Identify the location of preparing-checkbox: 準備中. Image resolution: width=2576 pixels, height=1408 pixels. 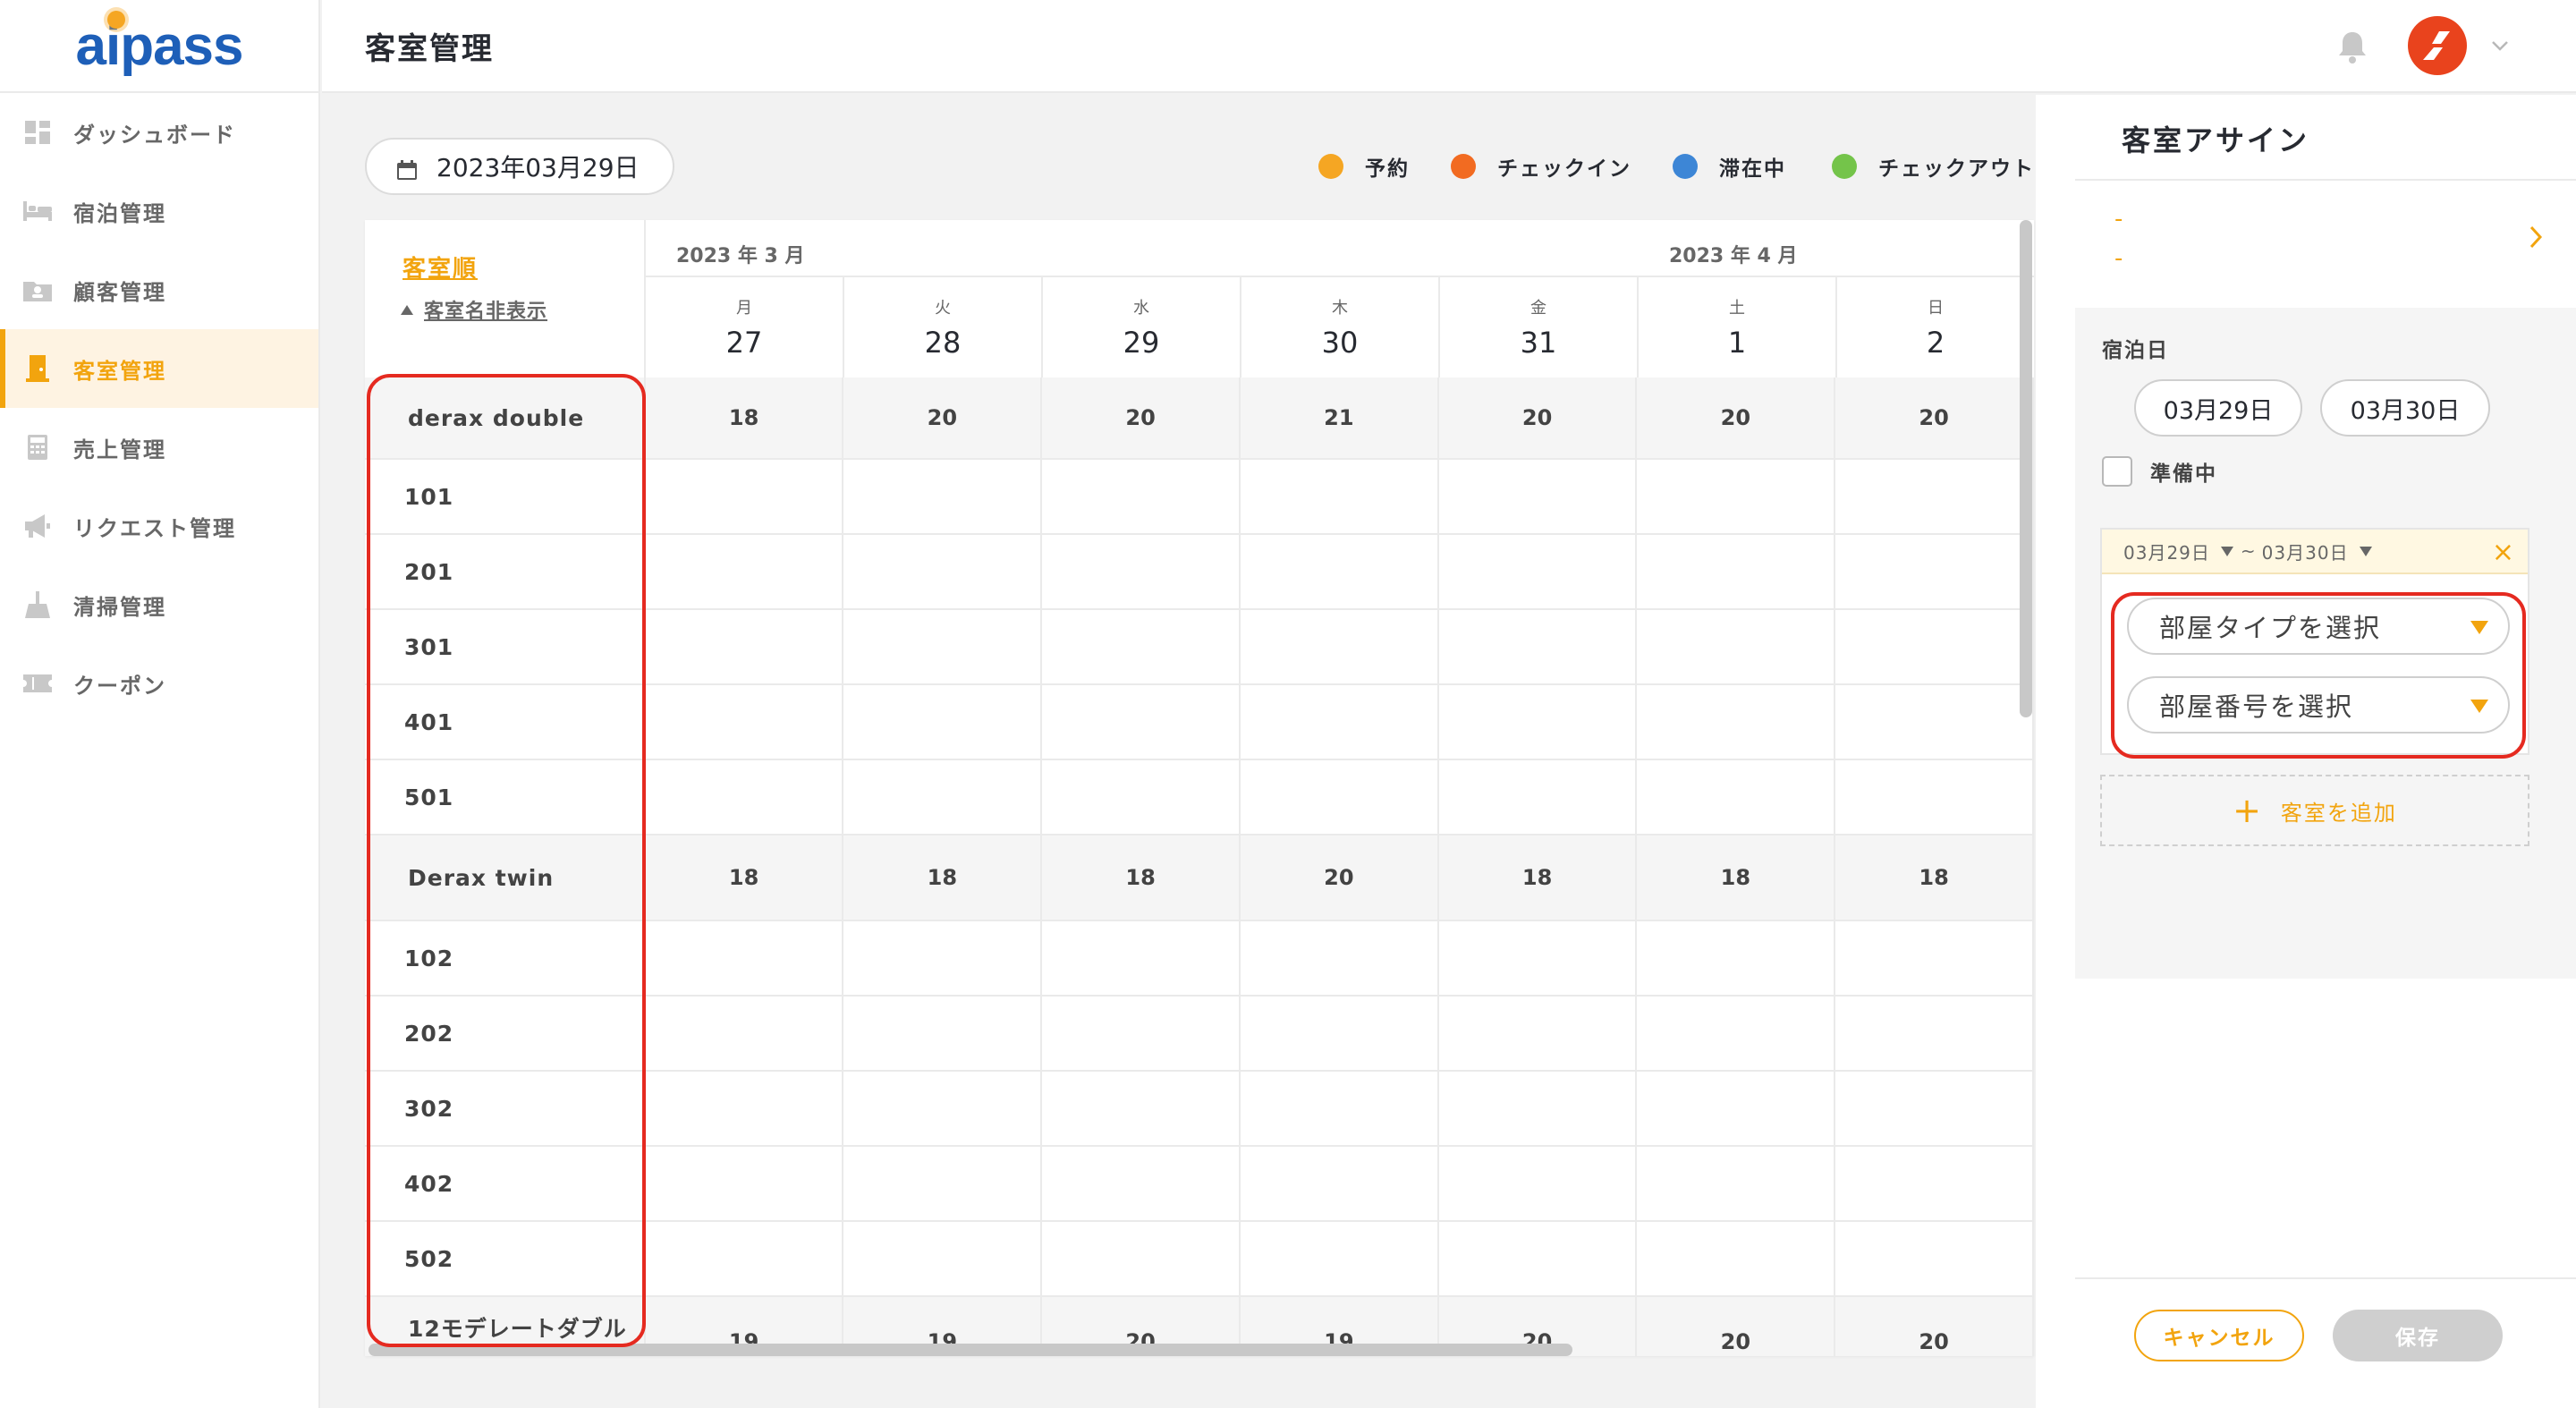
(2159, 471).